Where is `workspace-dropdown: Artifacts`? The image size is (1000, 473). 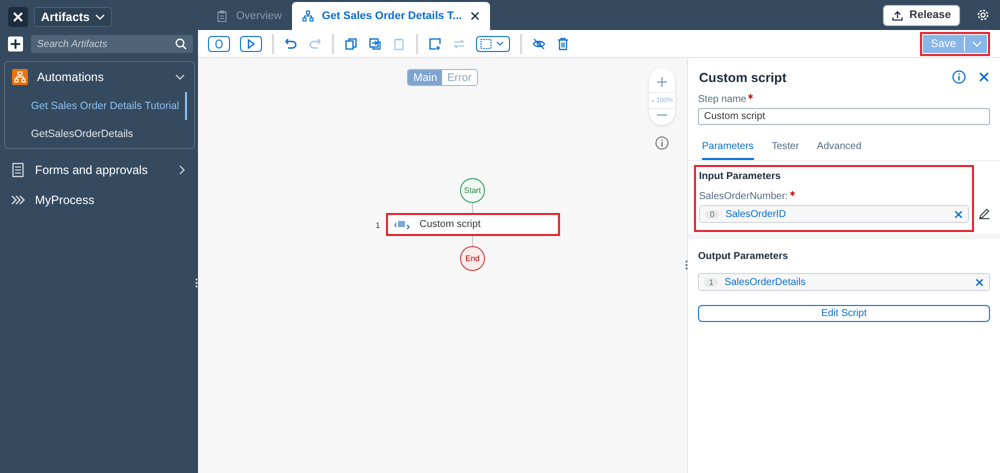 workspace-dropdown: Artifacts is located at coordinates (73, 16).